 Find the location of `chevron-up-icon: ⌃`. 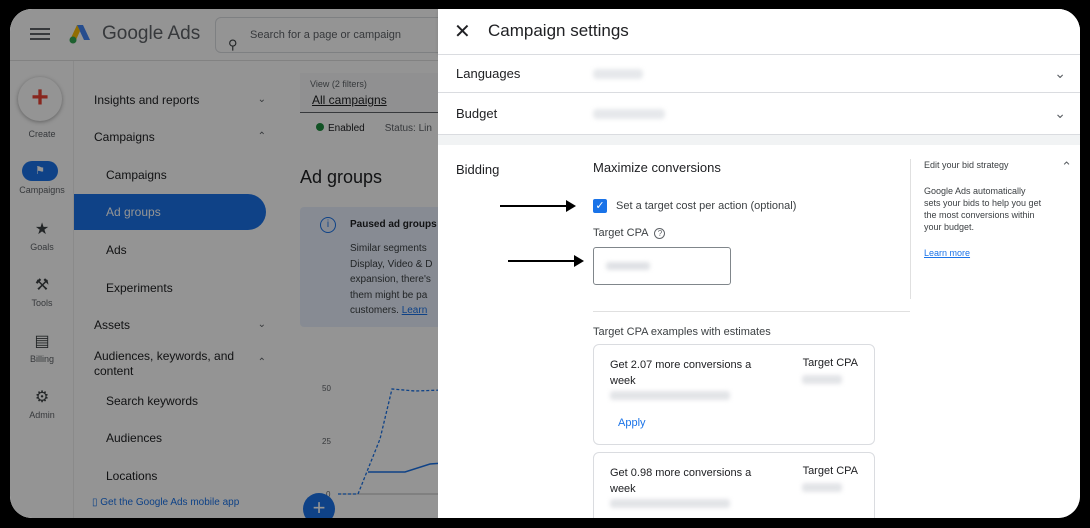

chevron-up-icon: ⌃ is located at coordinates (1066, 167).